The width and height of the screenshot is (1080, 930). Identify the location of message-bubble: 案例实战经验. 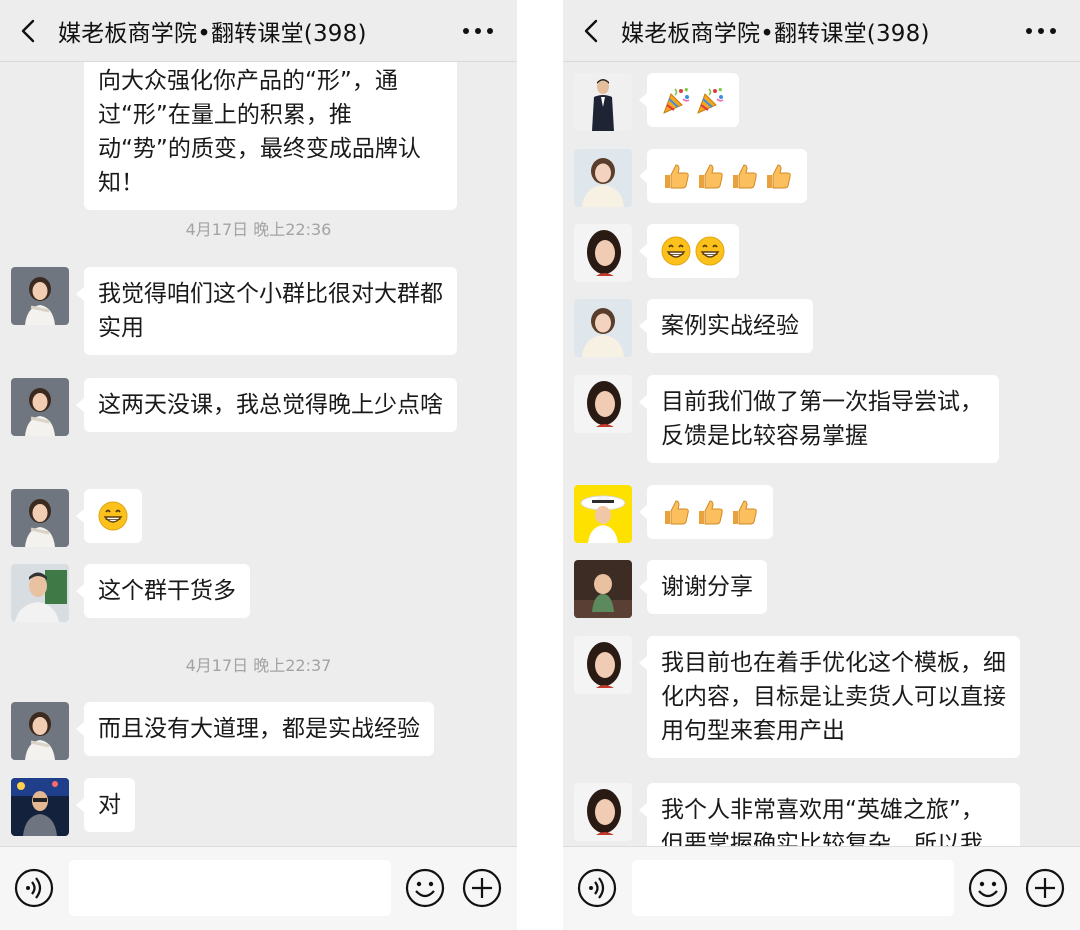
(726, 326).